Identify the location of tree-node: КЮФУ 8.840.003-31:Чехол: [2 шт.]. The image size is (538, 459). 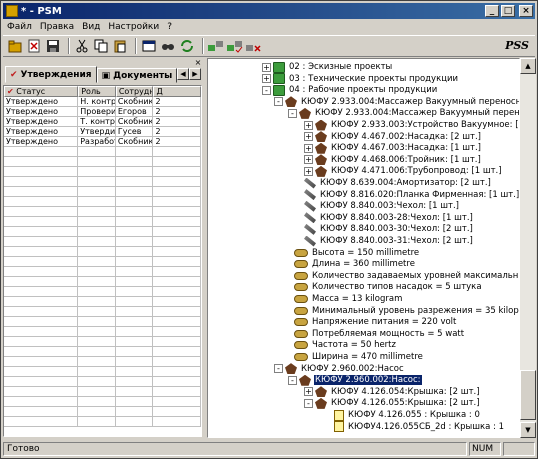
(389, 241).